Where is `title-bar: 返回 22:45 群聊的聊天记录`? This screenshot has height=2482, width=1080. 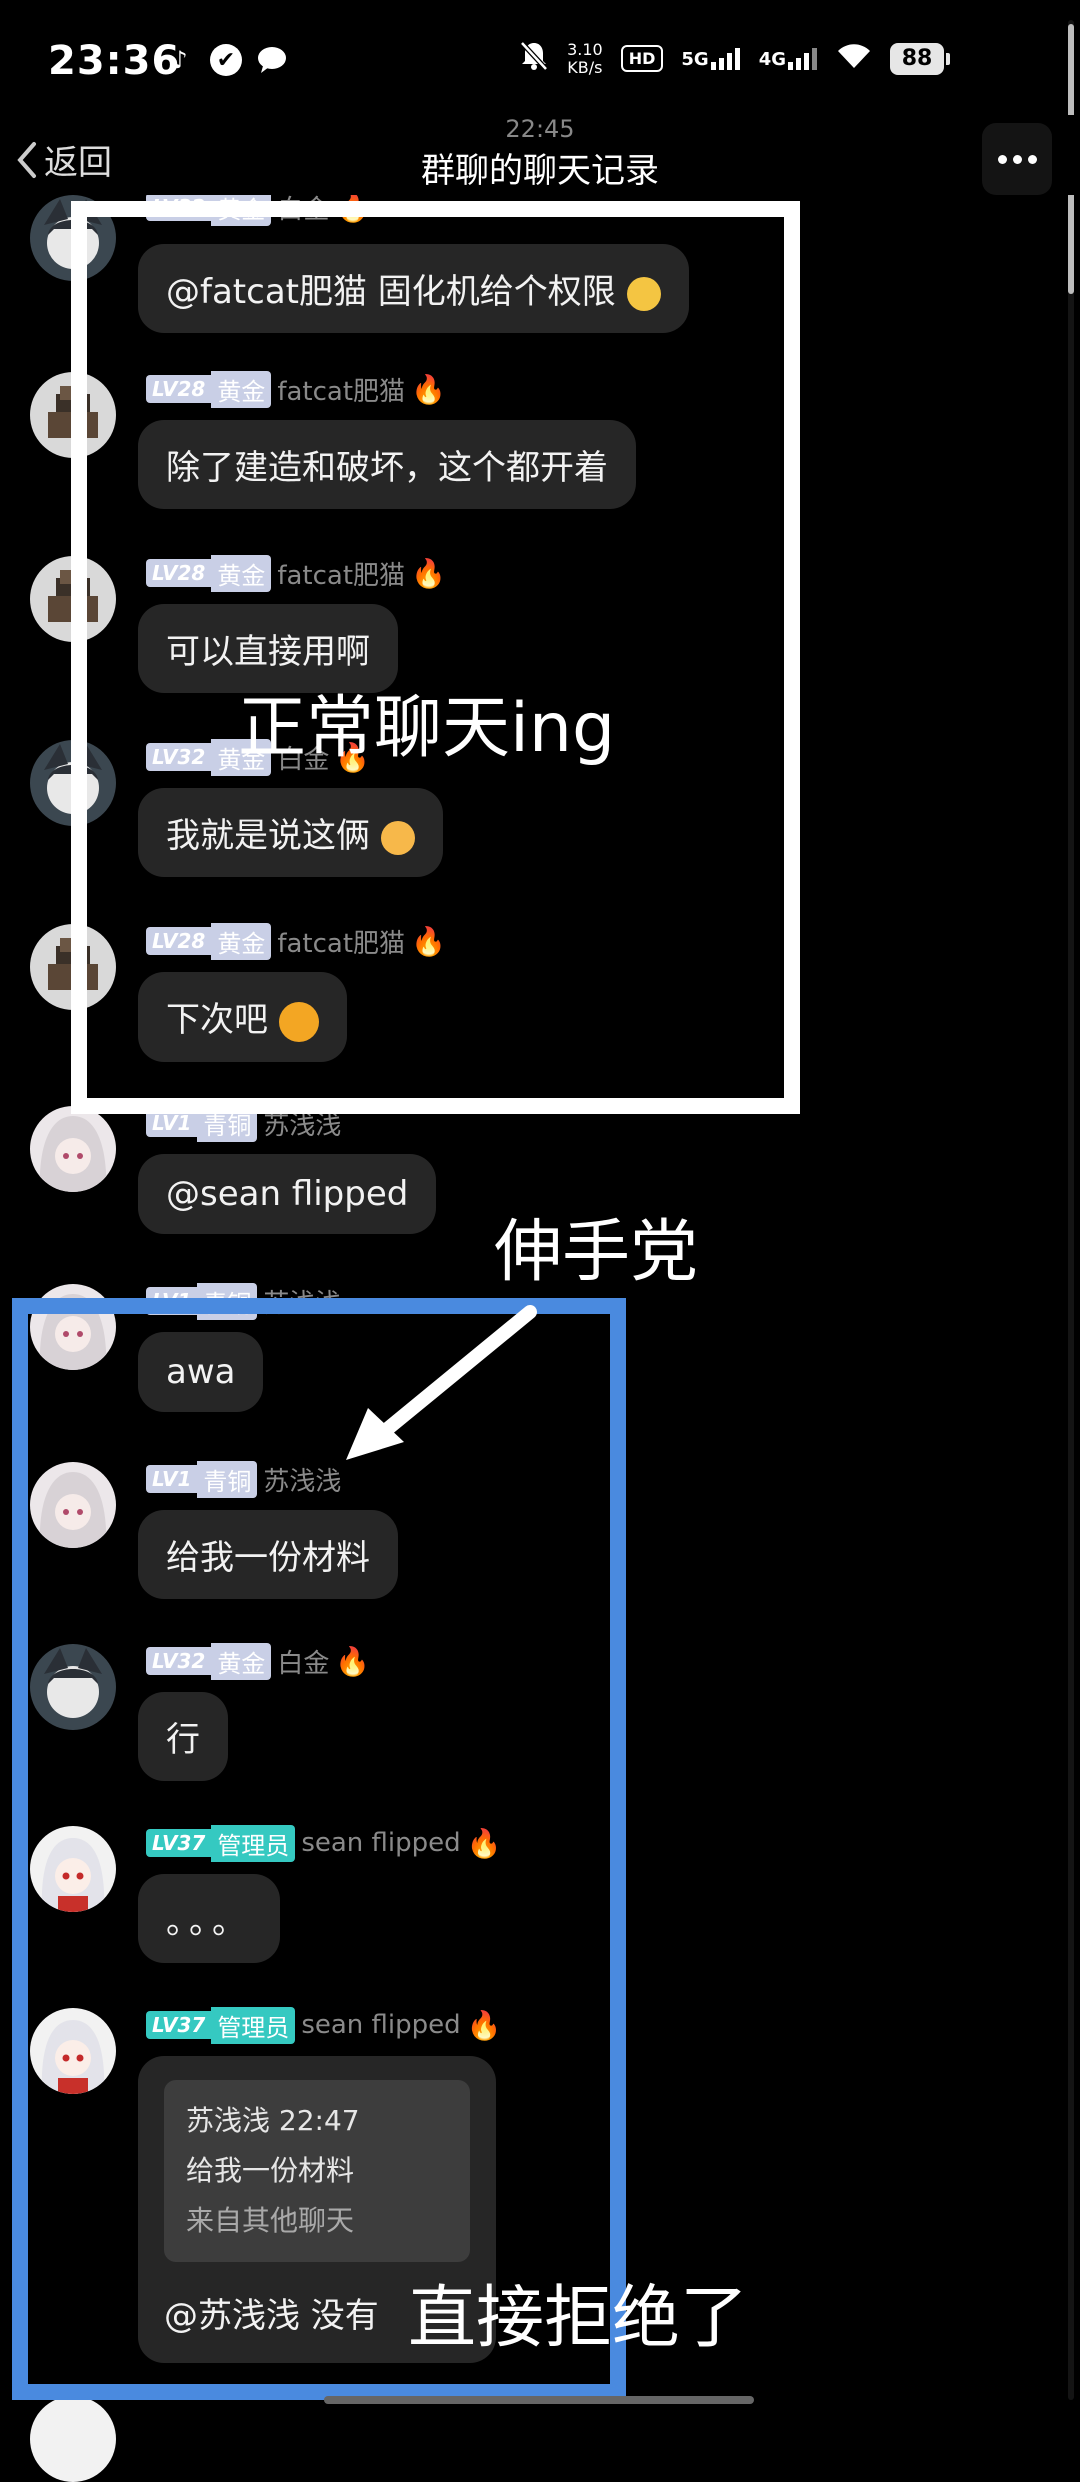 title-bar: 返回 22:45 群聊的聊天记录 is located at coordinates (540, 155).